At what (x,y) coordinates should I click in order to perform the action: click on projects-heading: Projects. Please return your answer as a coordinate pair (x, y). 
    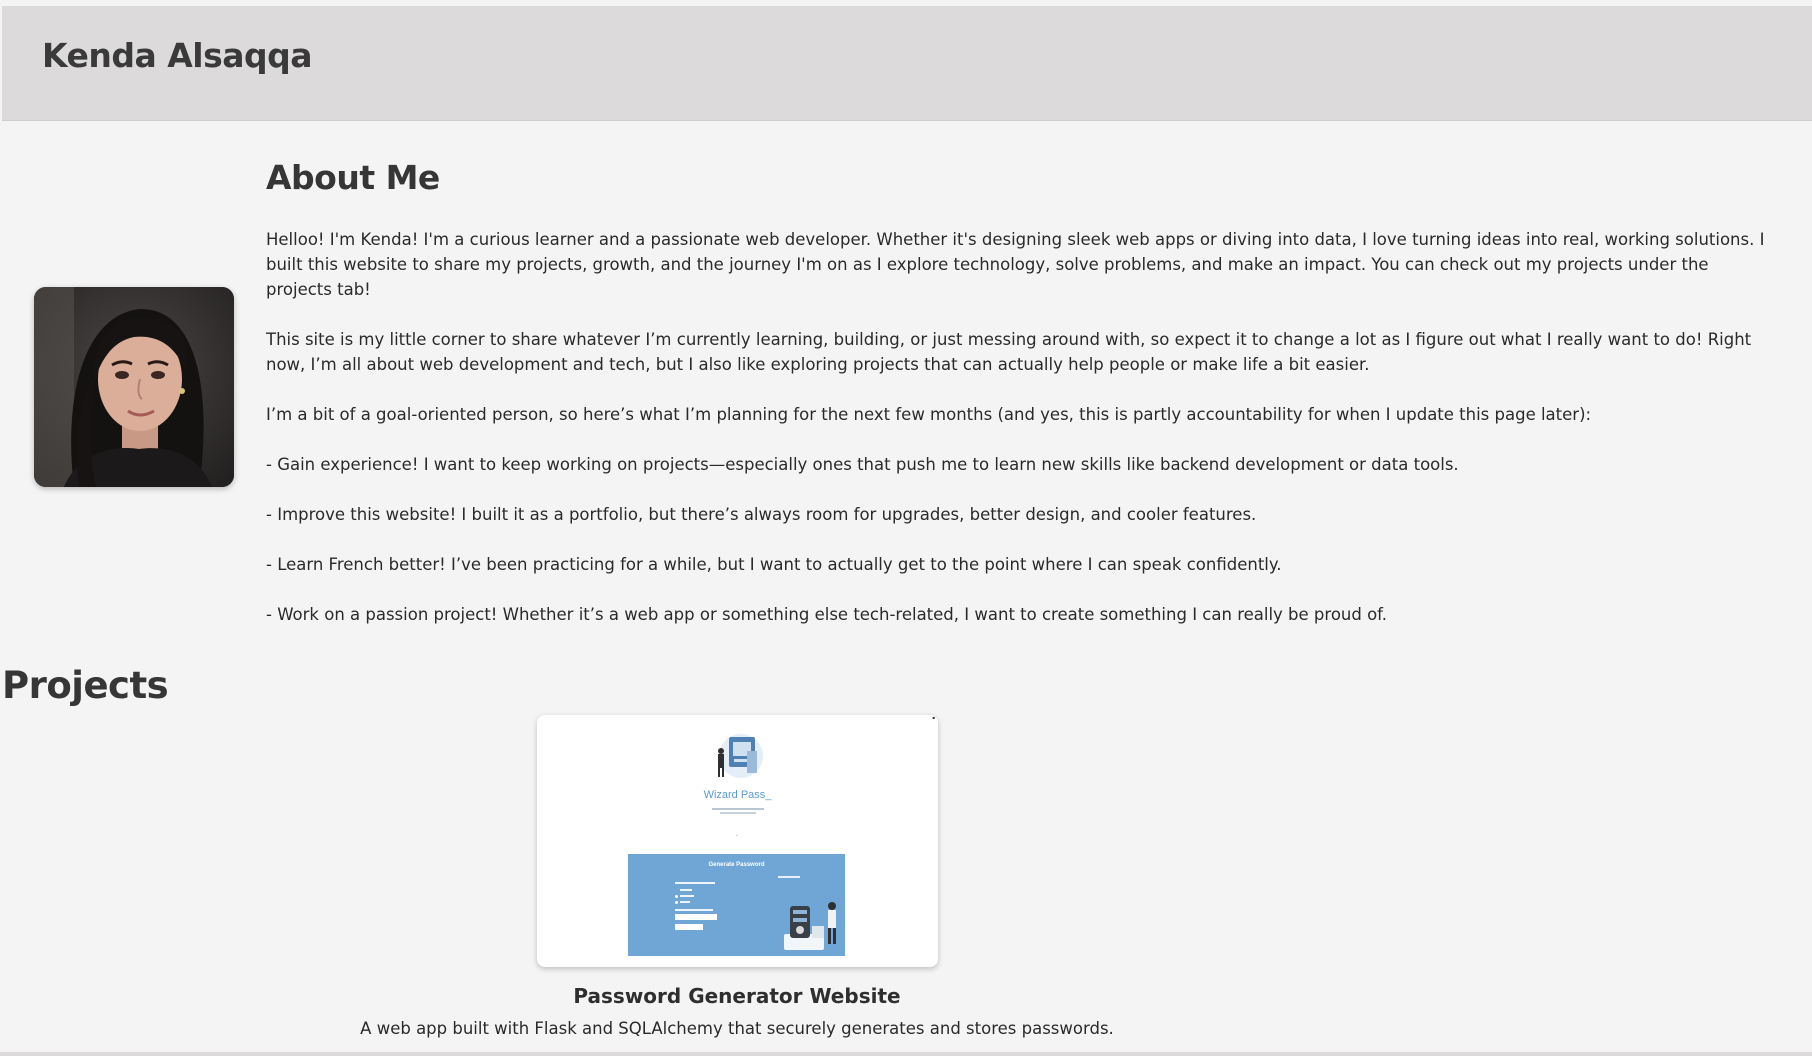
    Looking at the image, I should click on (85, 685).